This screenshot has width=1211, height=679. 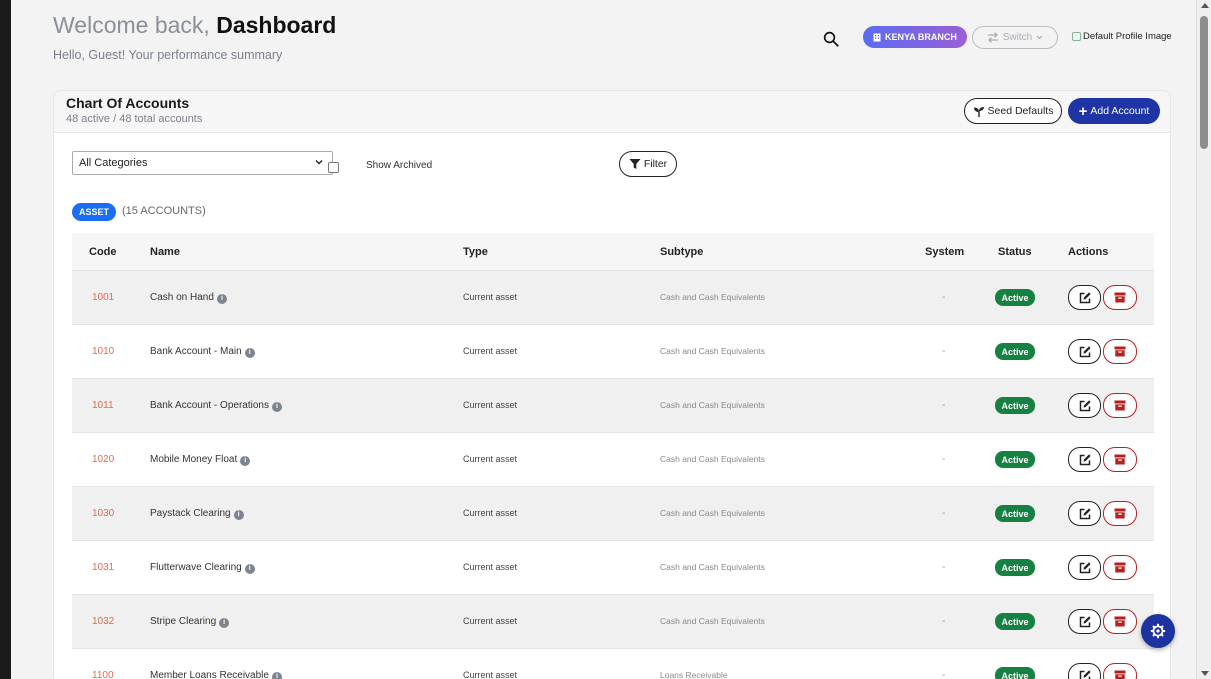 What do you see at coordinates (1204, 82) in the screenshot?
I see `scrollbar-thumb` at bounding box center [1204, 82].